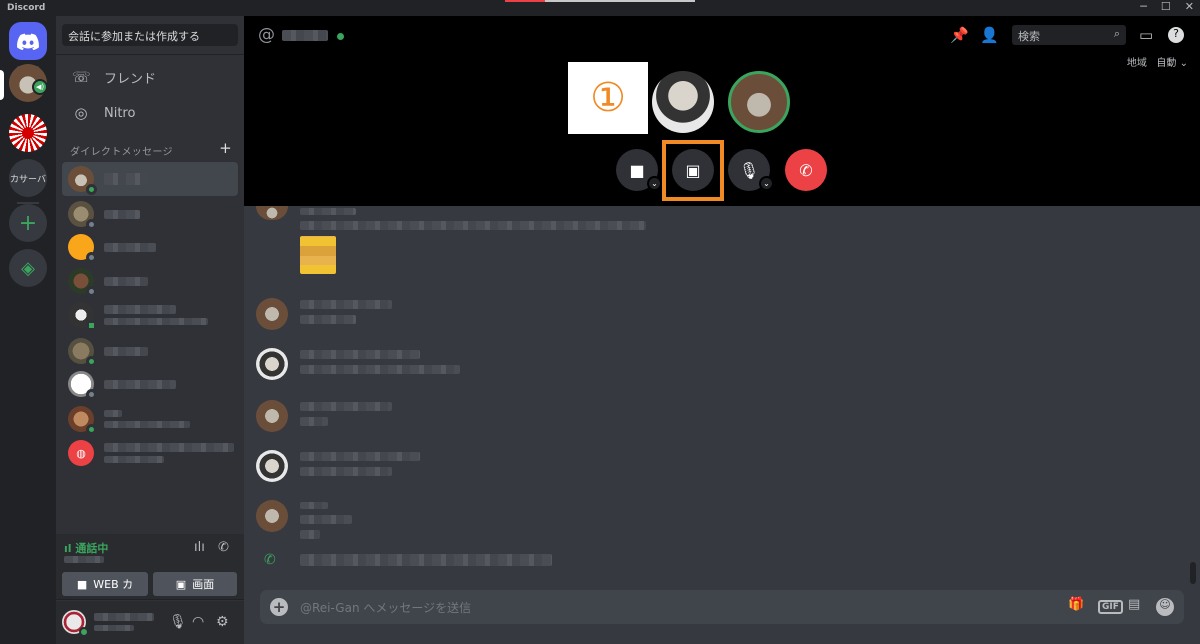  I want to click on video-button-label: WEB カ, so click(113, 584).